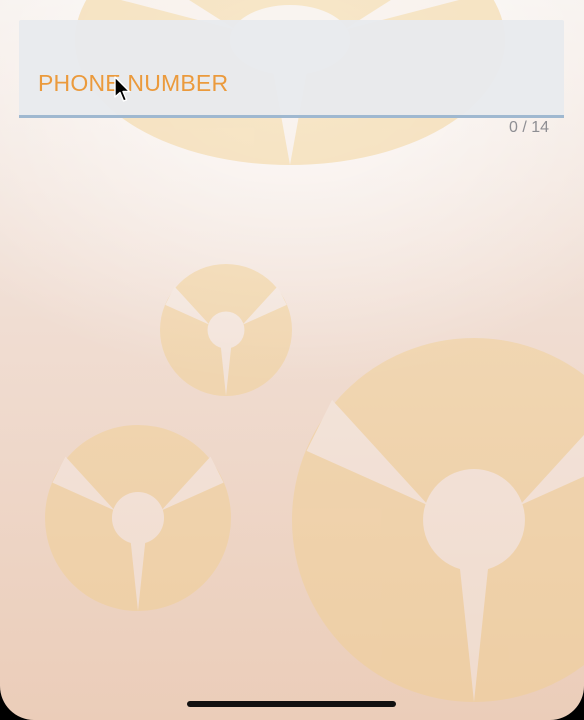 This screenshot has width=584, height=720. I want to click on mouse-pointer-icon, so click(122, 89).